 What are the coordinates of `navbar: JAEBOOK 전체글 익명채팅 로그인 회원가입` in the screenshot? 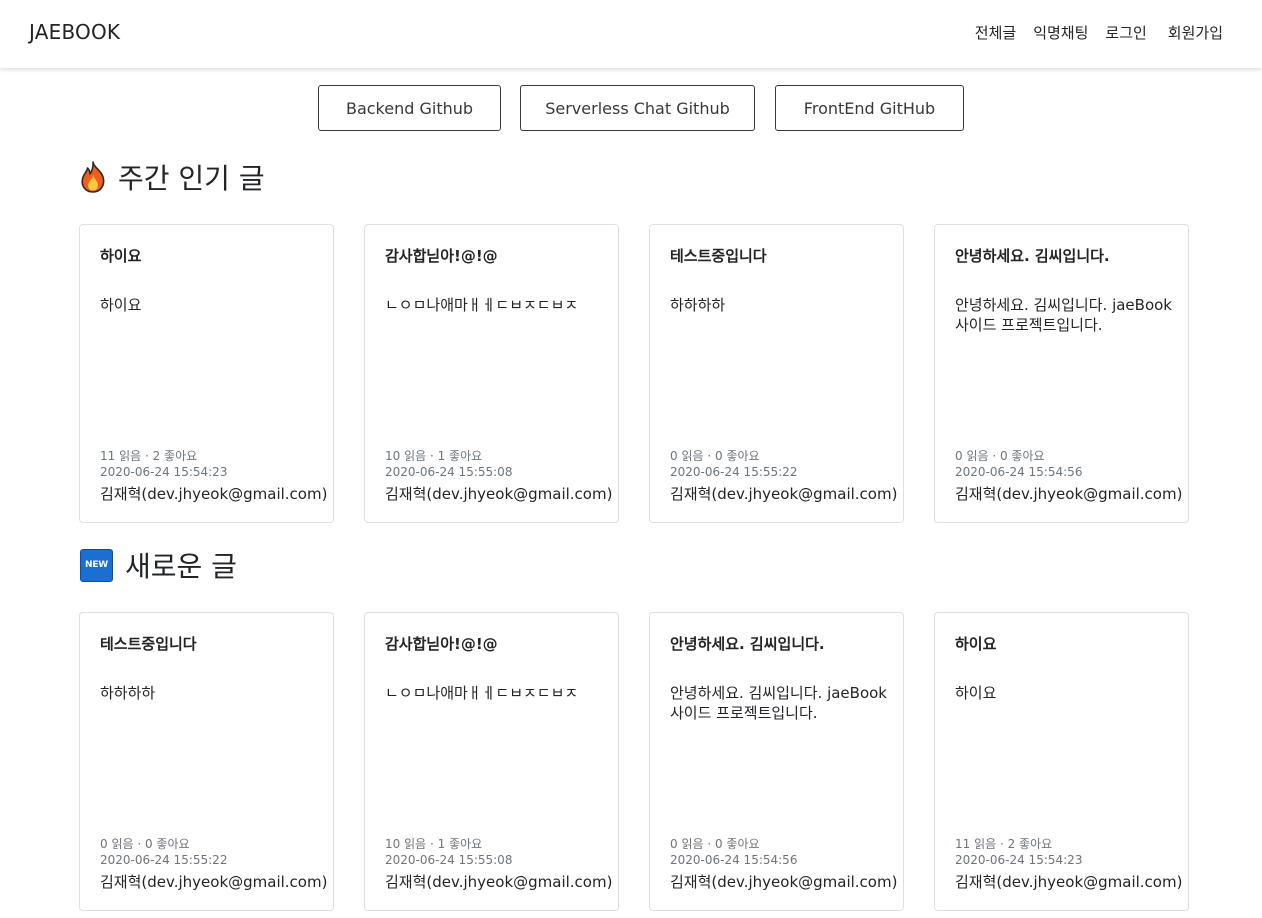 It's located at (631, 34).